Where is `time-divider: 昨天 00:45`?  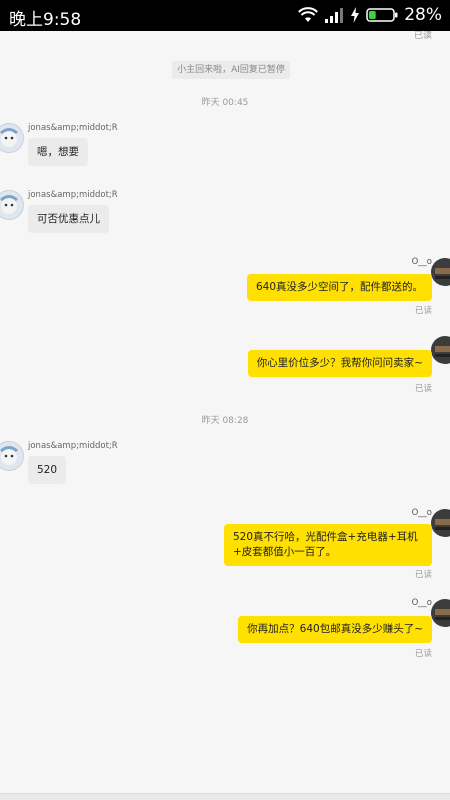
time-divider: 昨天 00:45 is located at coordinates (225, 103).